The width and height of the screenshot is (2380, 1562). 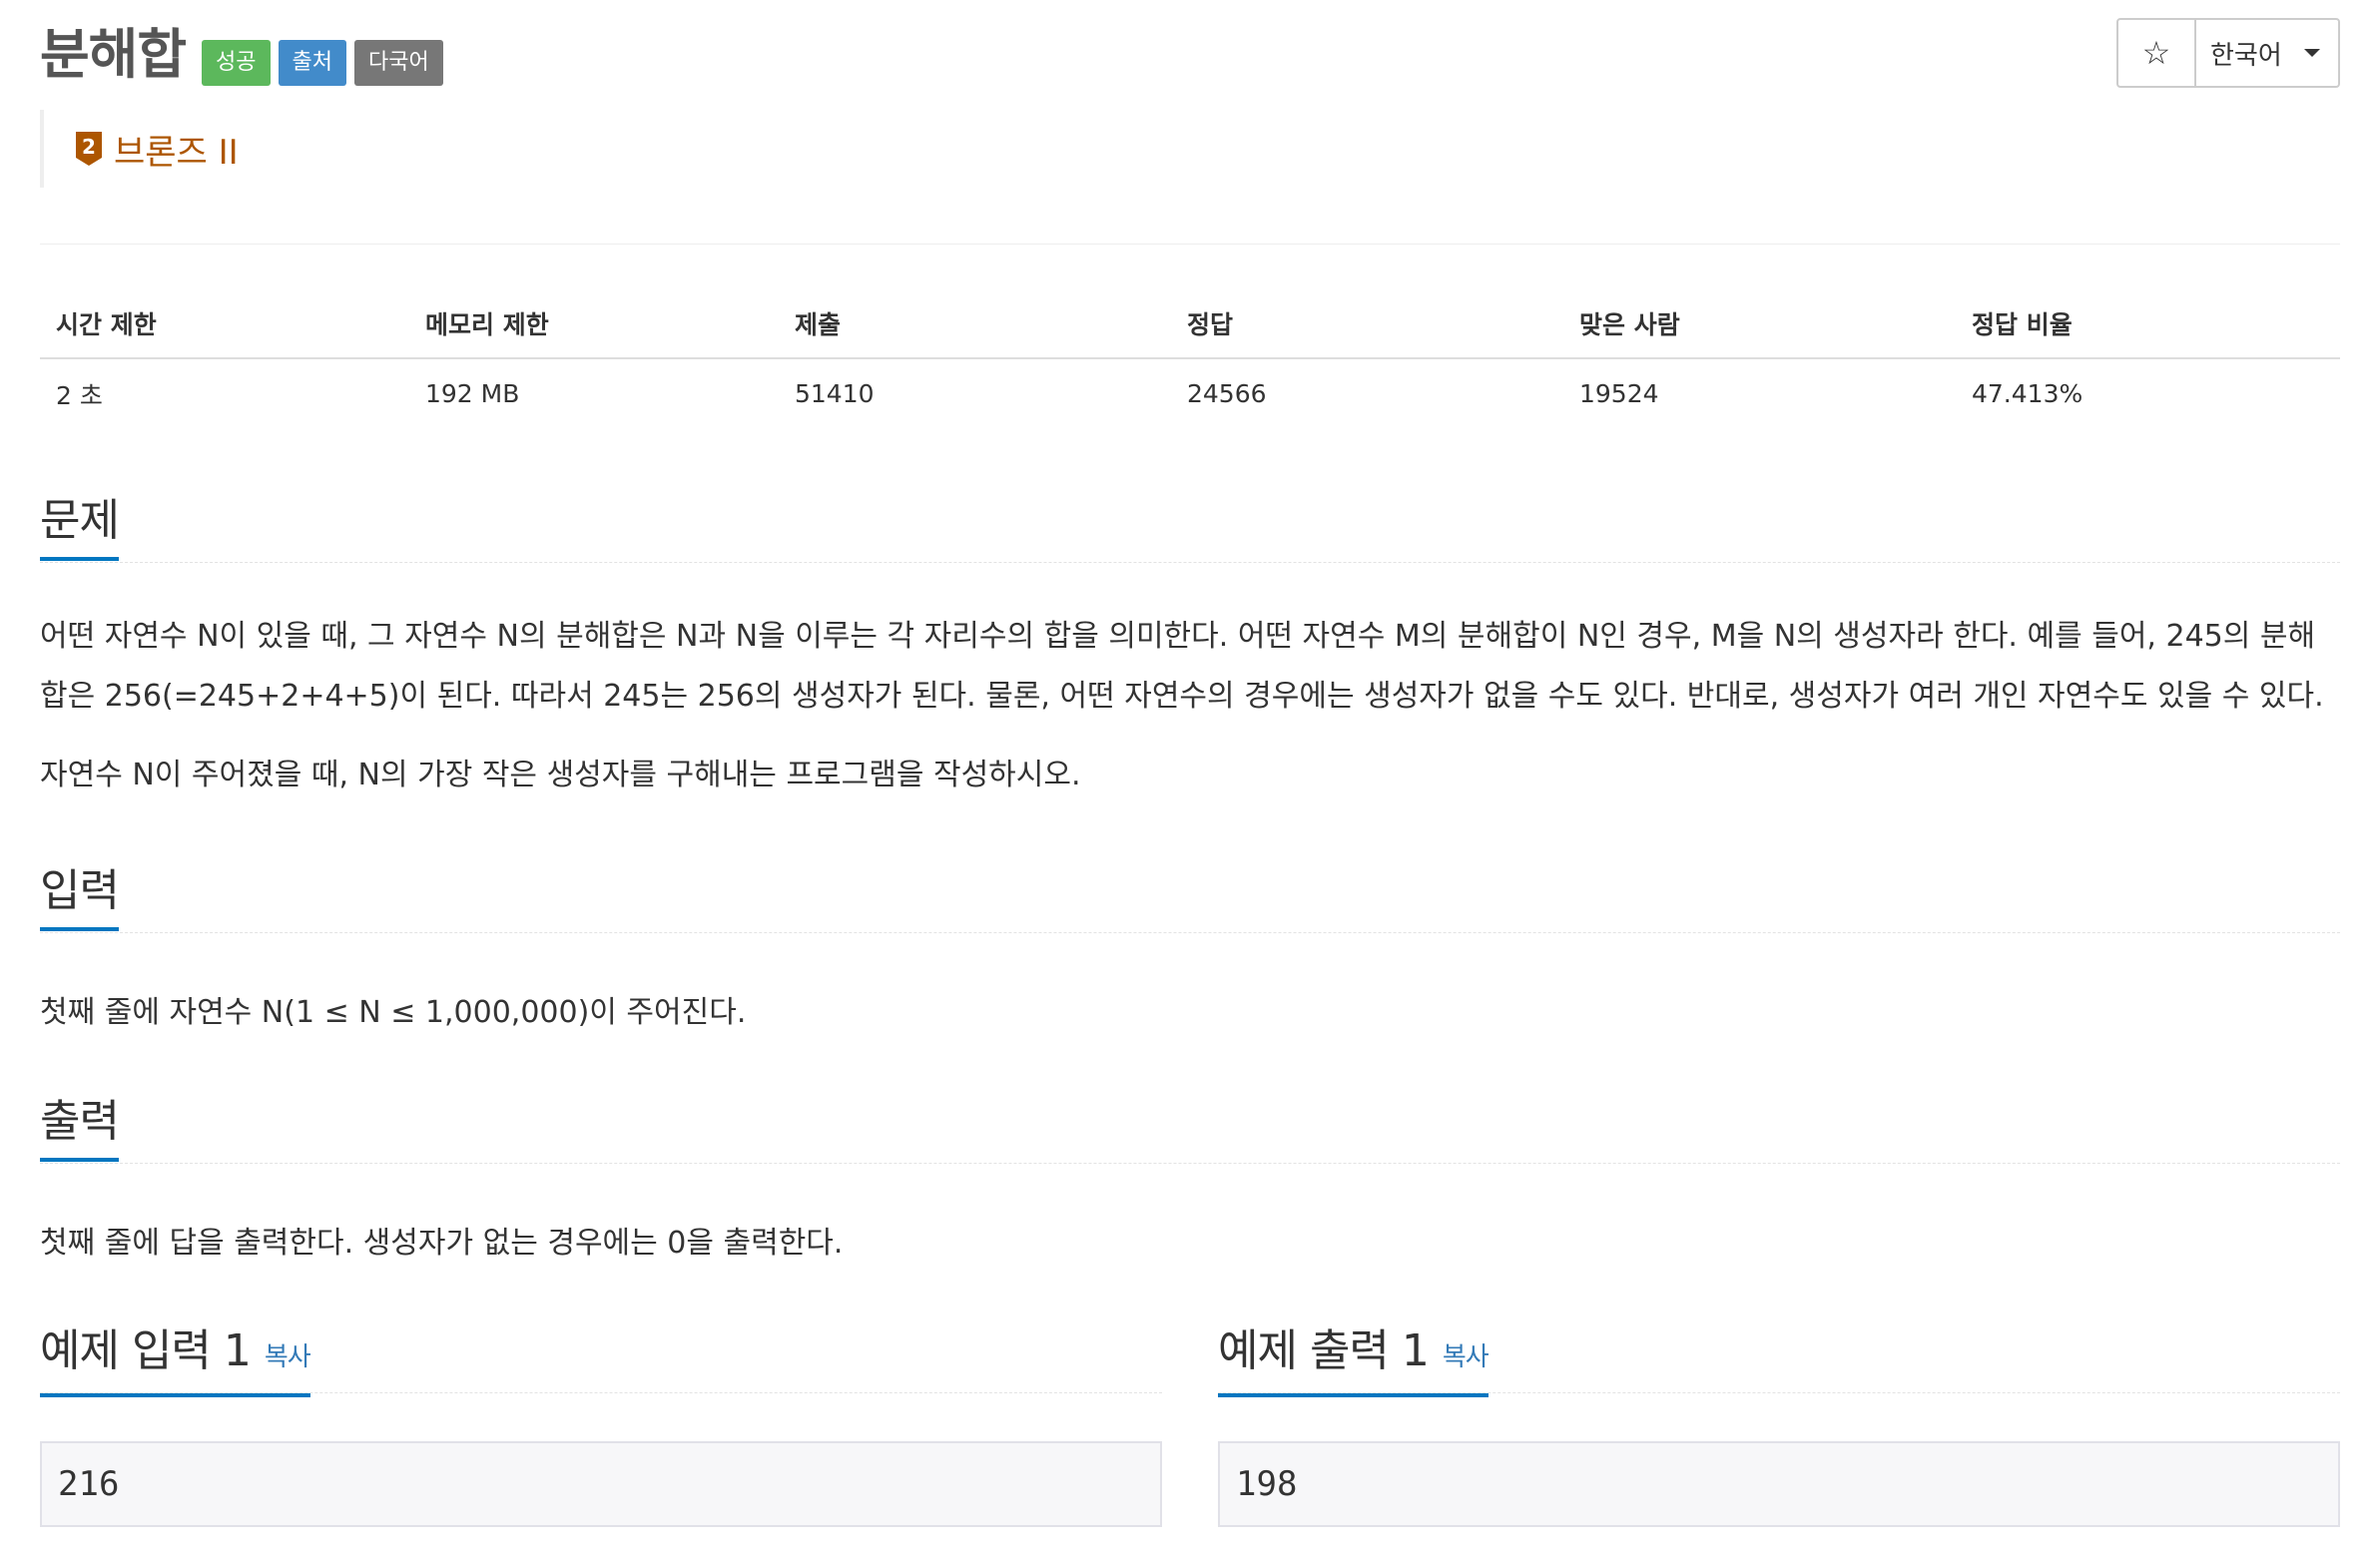 I want to click on sample-input-box: 216, so click(x=601, y=1484).